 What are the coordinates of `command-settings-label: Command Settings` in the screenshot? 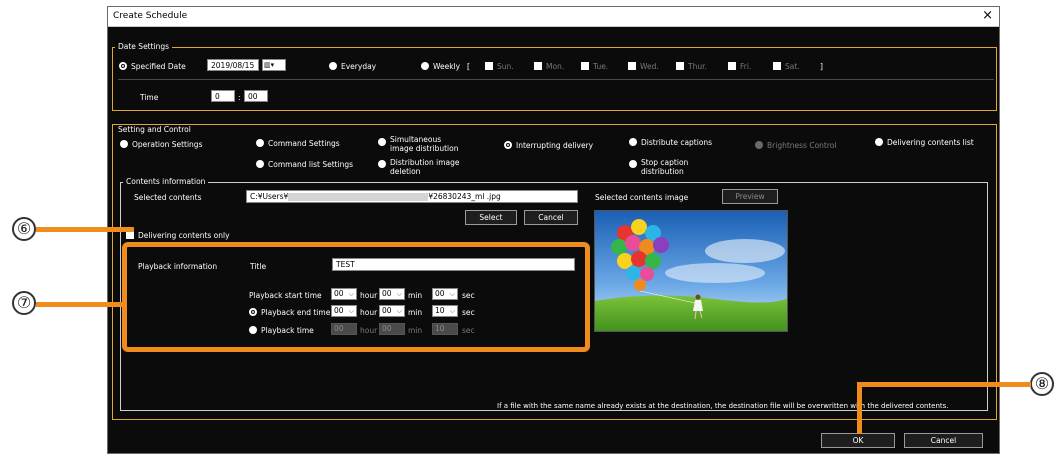 It's located at (304, 143).